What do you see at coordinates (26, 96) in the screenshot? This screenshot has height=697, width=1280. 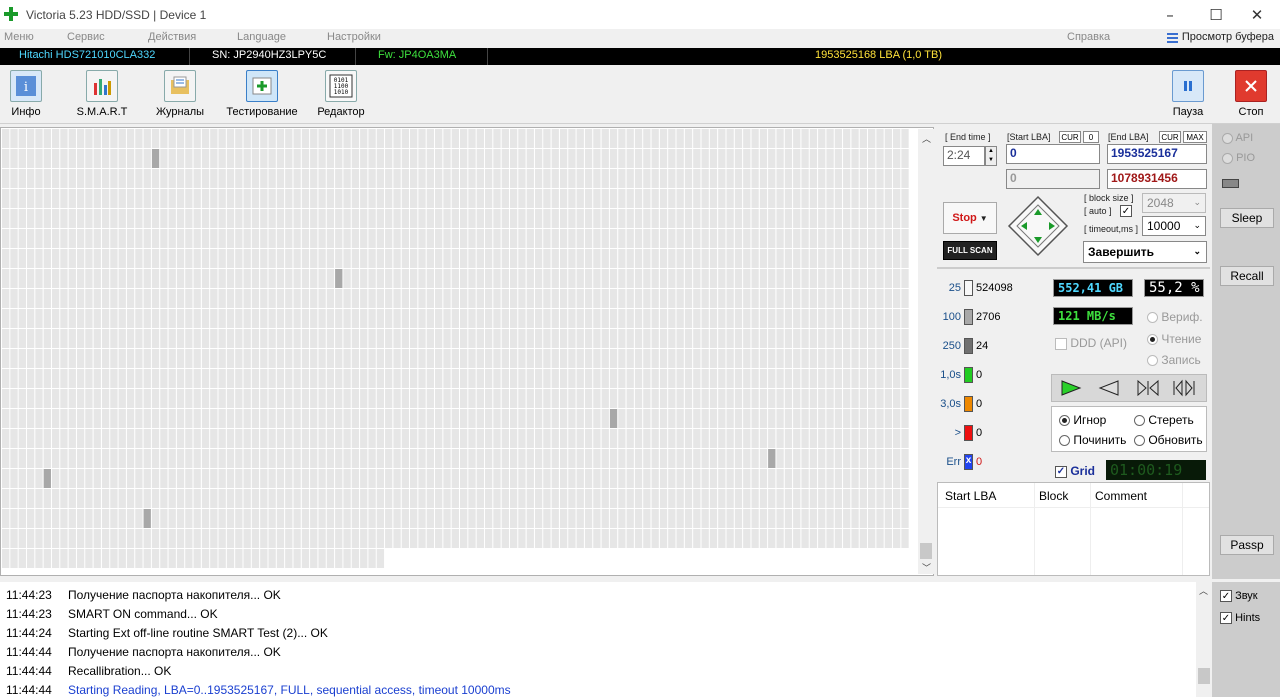 I see `info-button: i Инфо` at bounding box center [26, 96].